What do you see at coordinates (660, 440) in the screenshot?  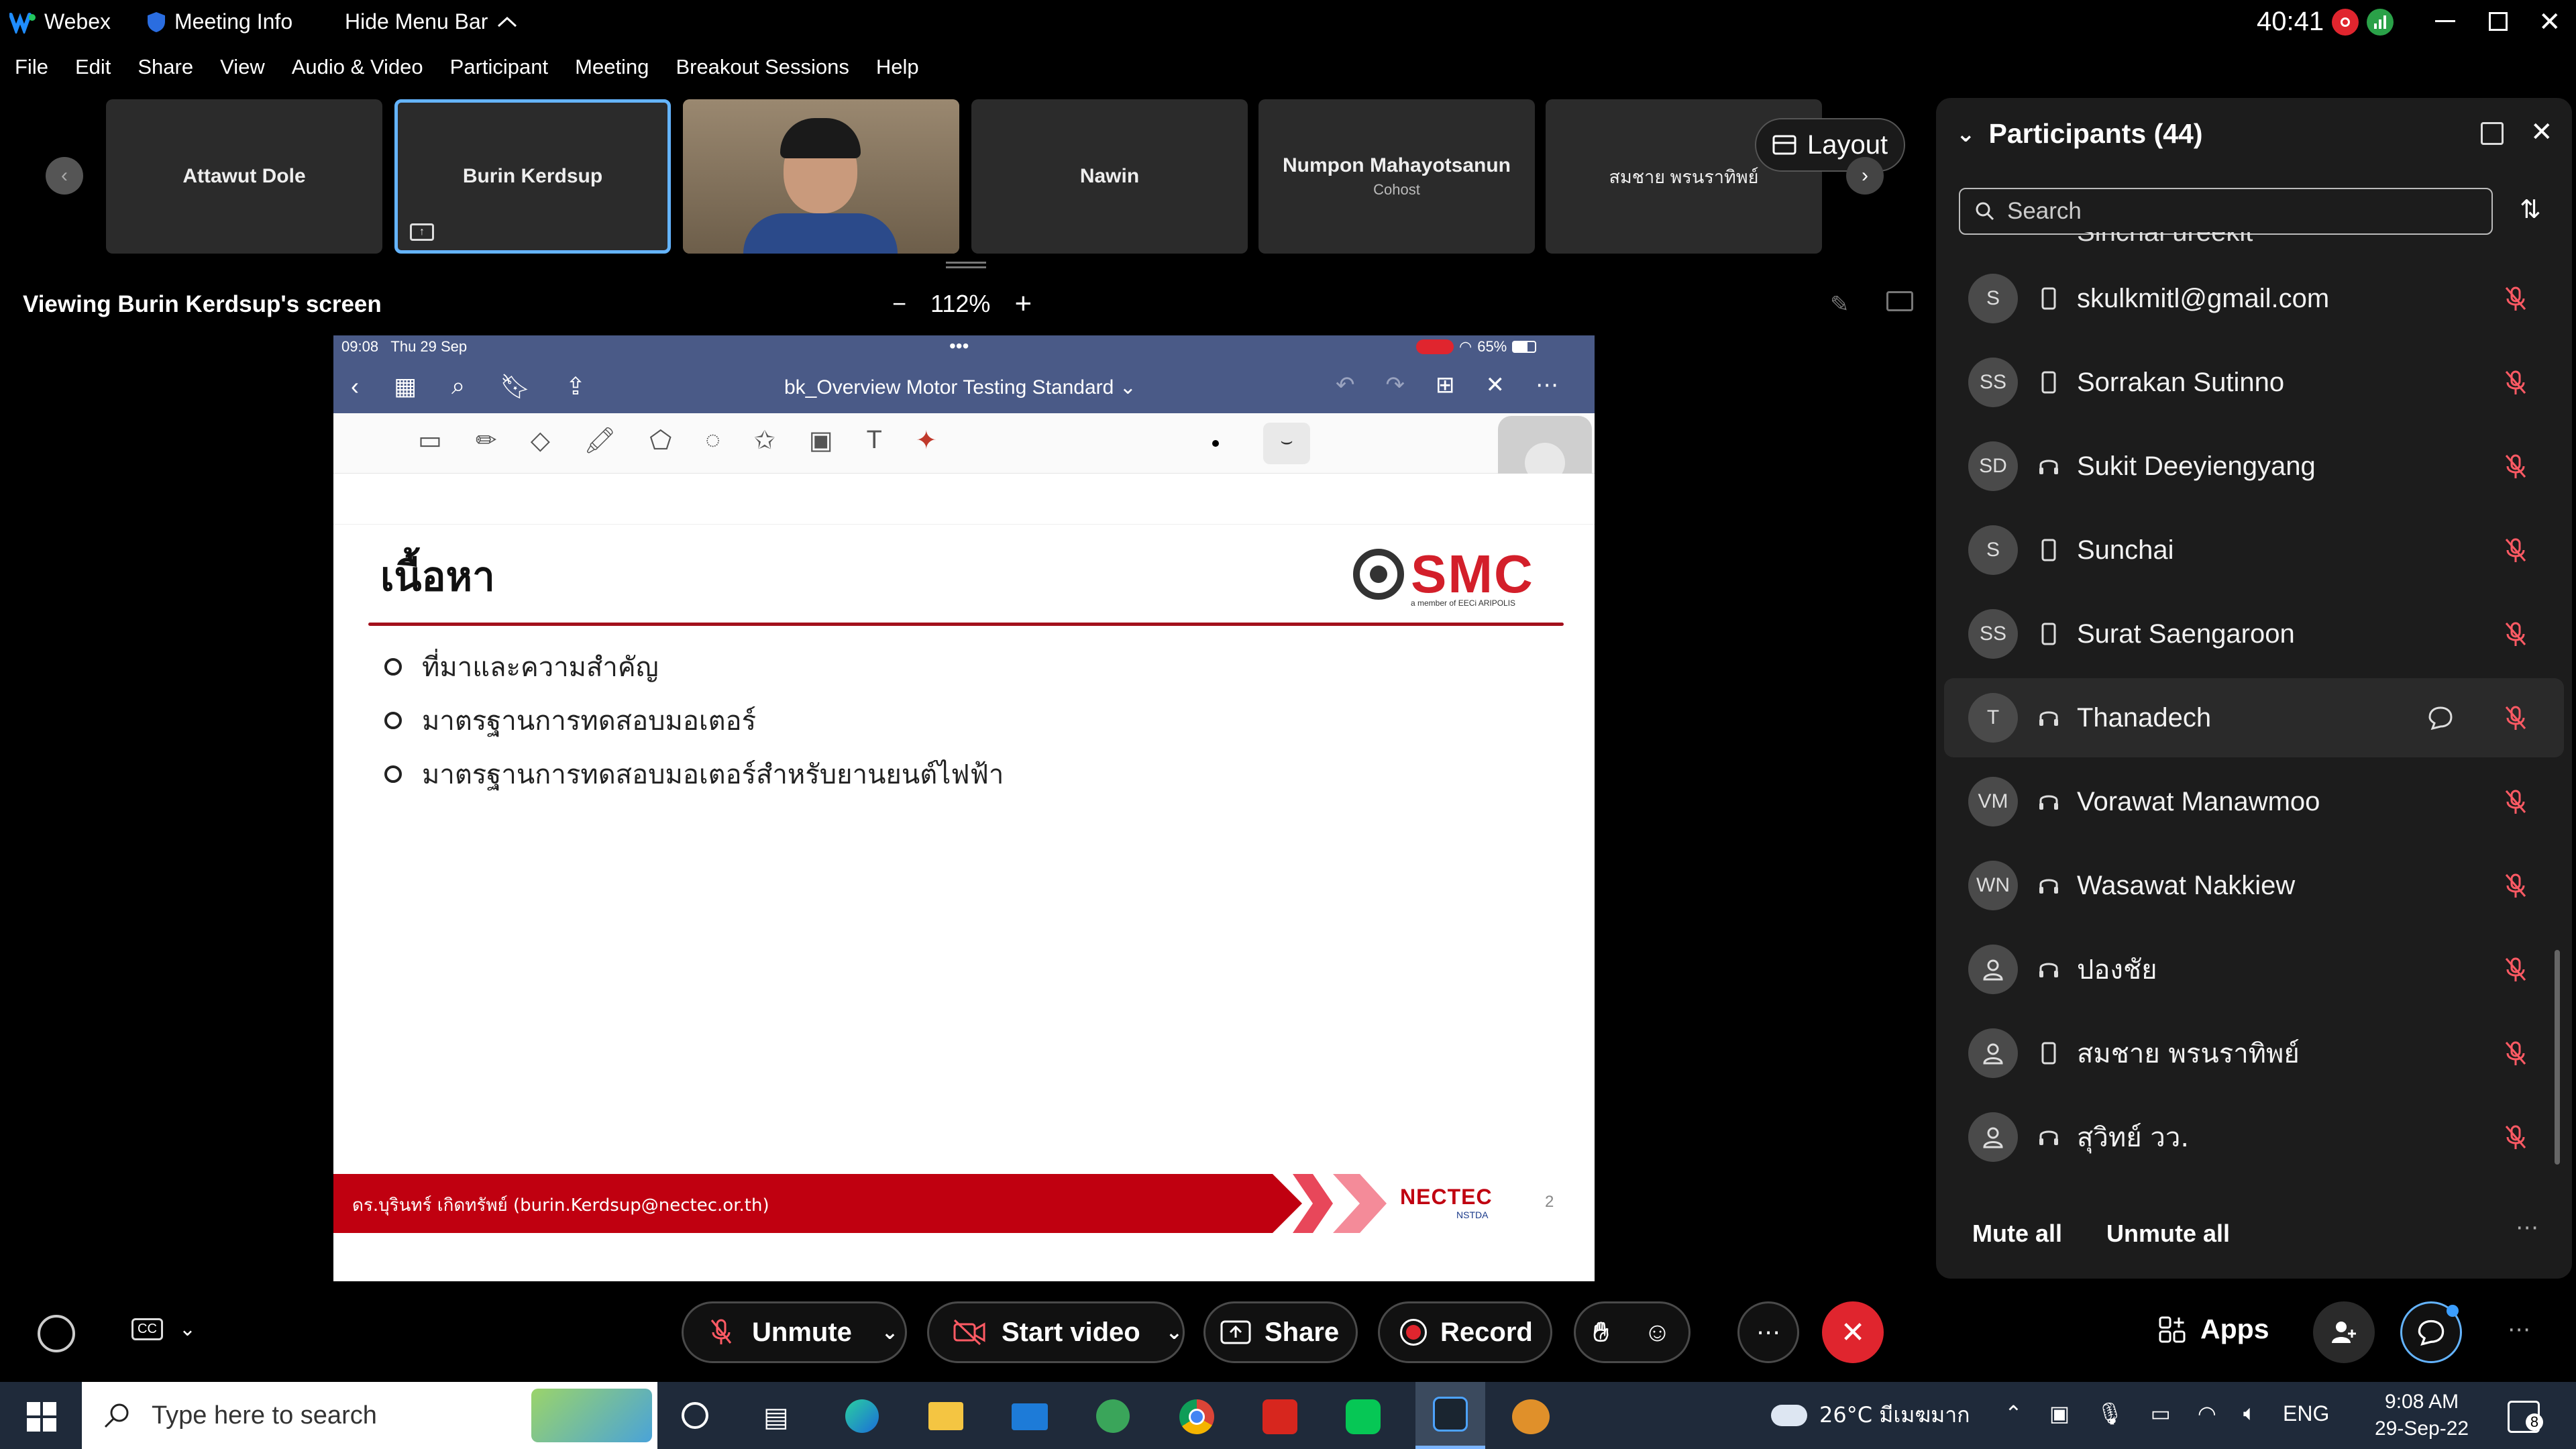 I see `shapes-tool-icon: ⬠` at bounding box center [660, 440].